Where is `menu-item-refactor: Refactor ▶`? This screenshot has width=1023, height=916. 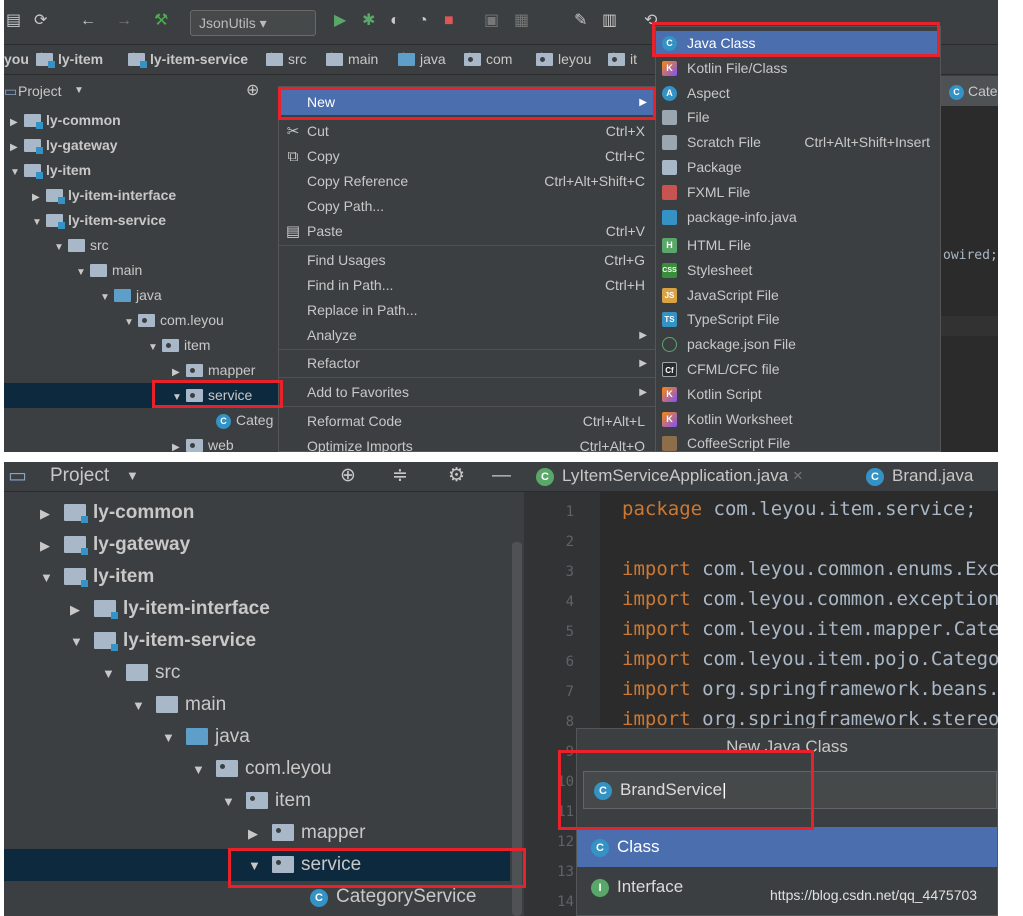
menu-item-refactor: Refactor ▶ is located at coordinates (467, 363).